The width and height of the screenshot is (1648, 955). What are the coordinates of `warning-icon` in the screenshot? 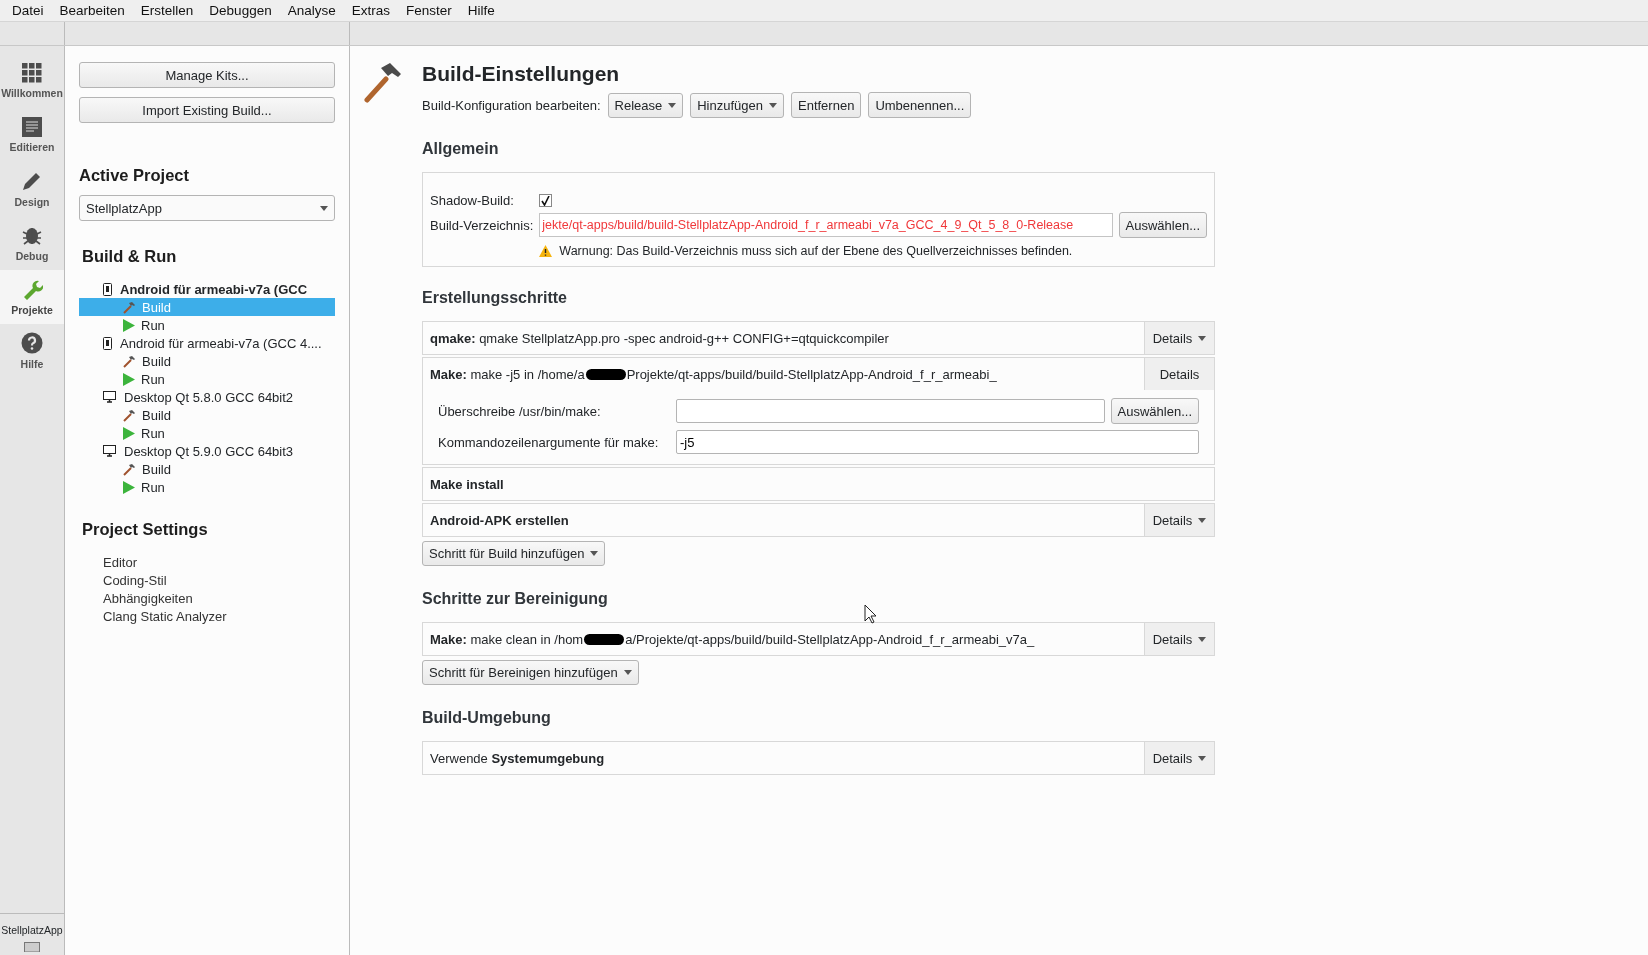 It's located at (546, 251).